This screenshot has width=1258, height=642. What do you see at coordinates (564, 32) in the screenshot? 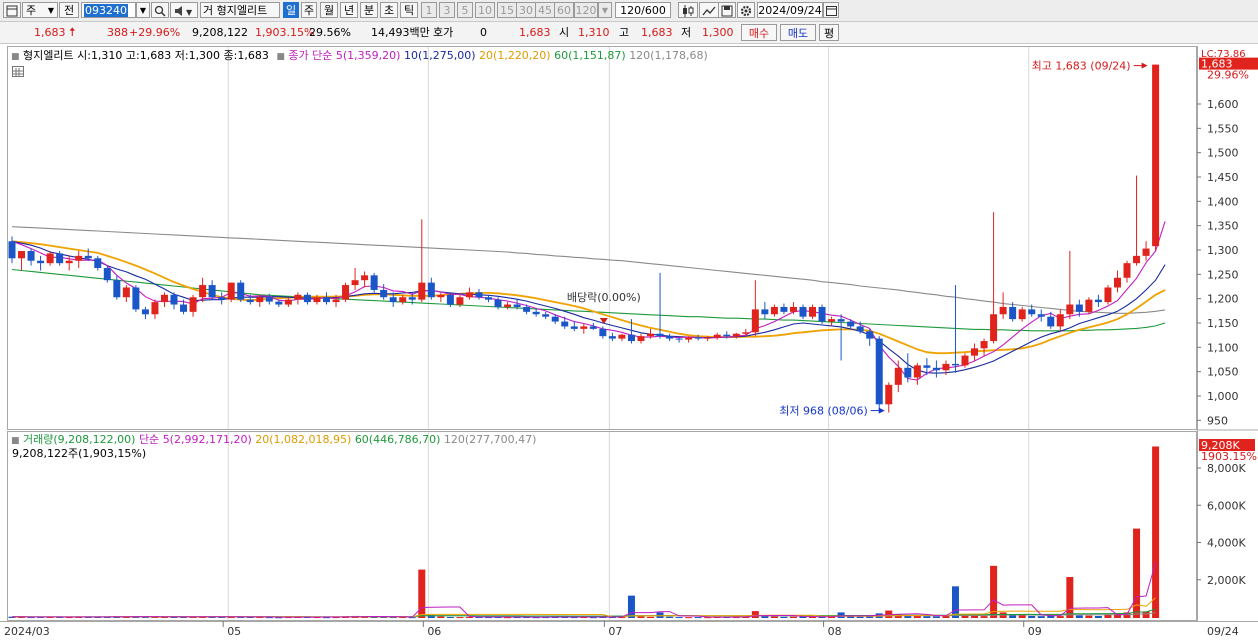
I see `open-label: 시` at bounding box center [564, 32].